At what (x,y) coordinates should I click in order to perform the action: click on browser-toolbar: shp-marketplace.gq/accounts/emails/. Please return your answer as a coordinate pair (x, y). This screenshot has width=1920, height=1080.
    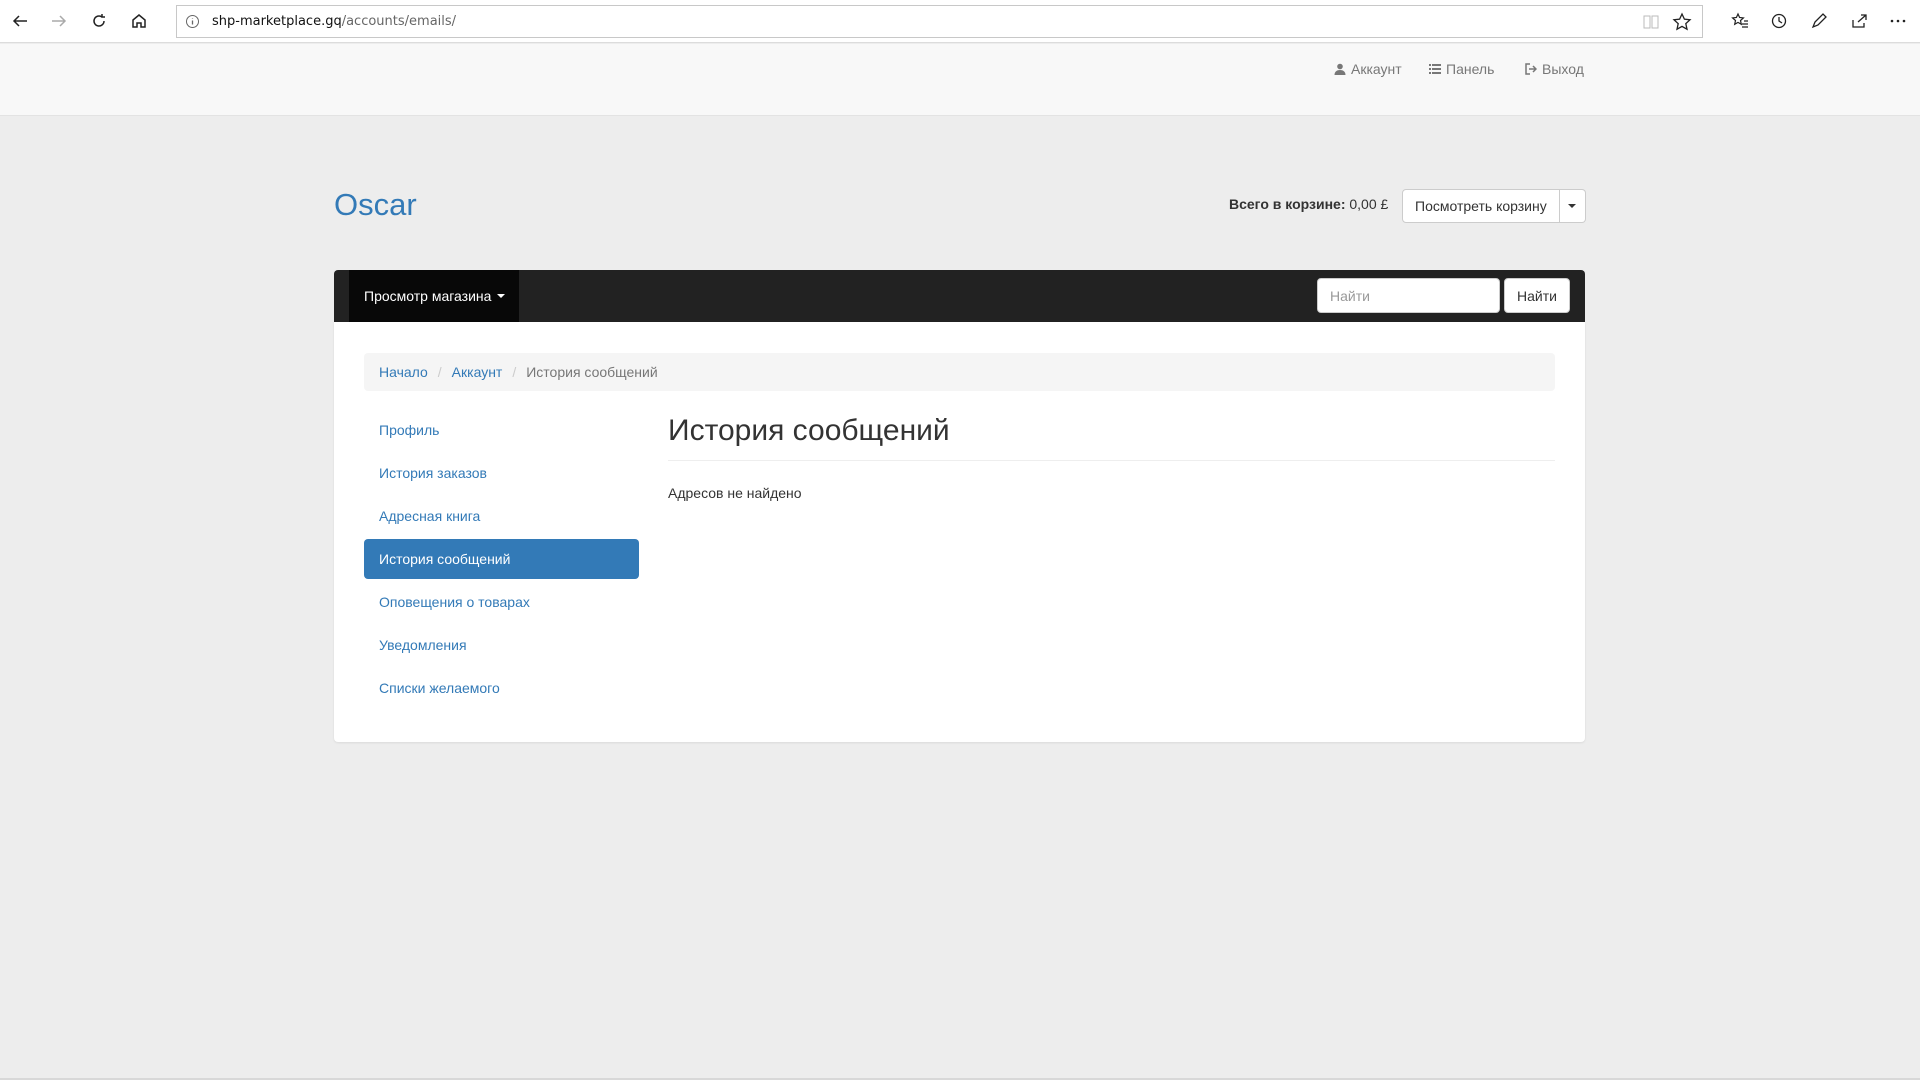
    Looking at the image, I should click on (960, 21).